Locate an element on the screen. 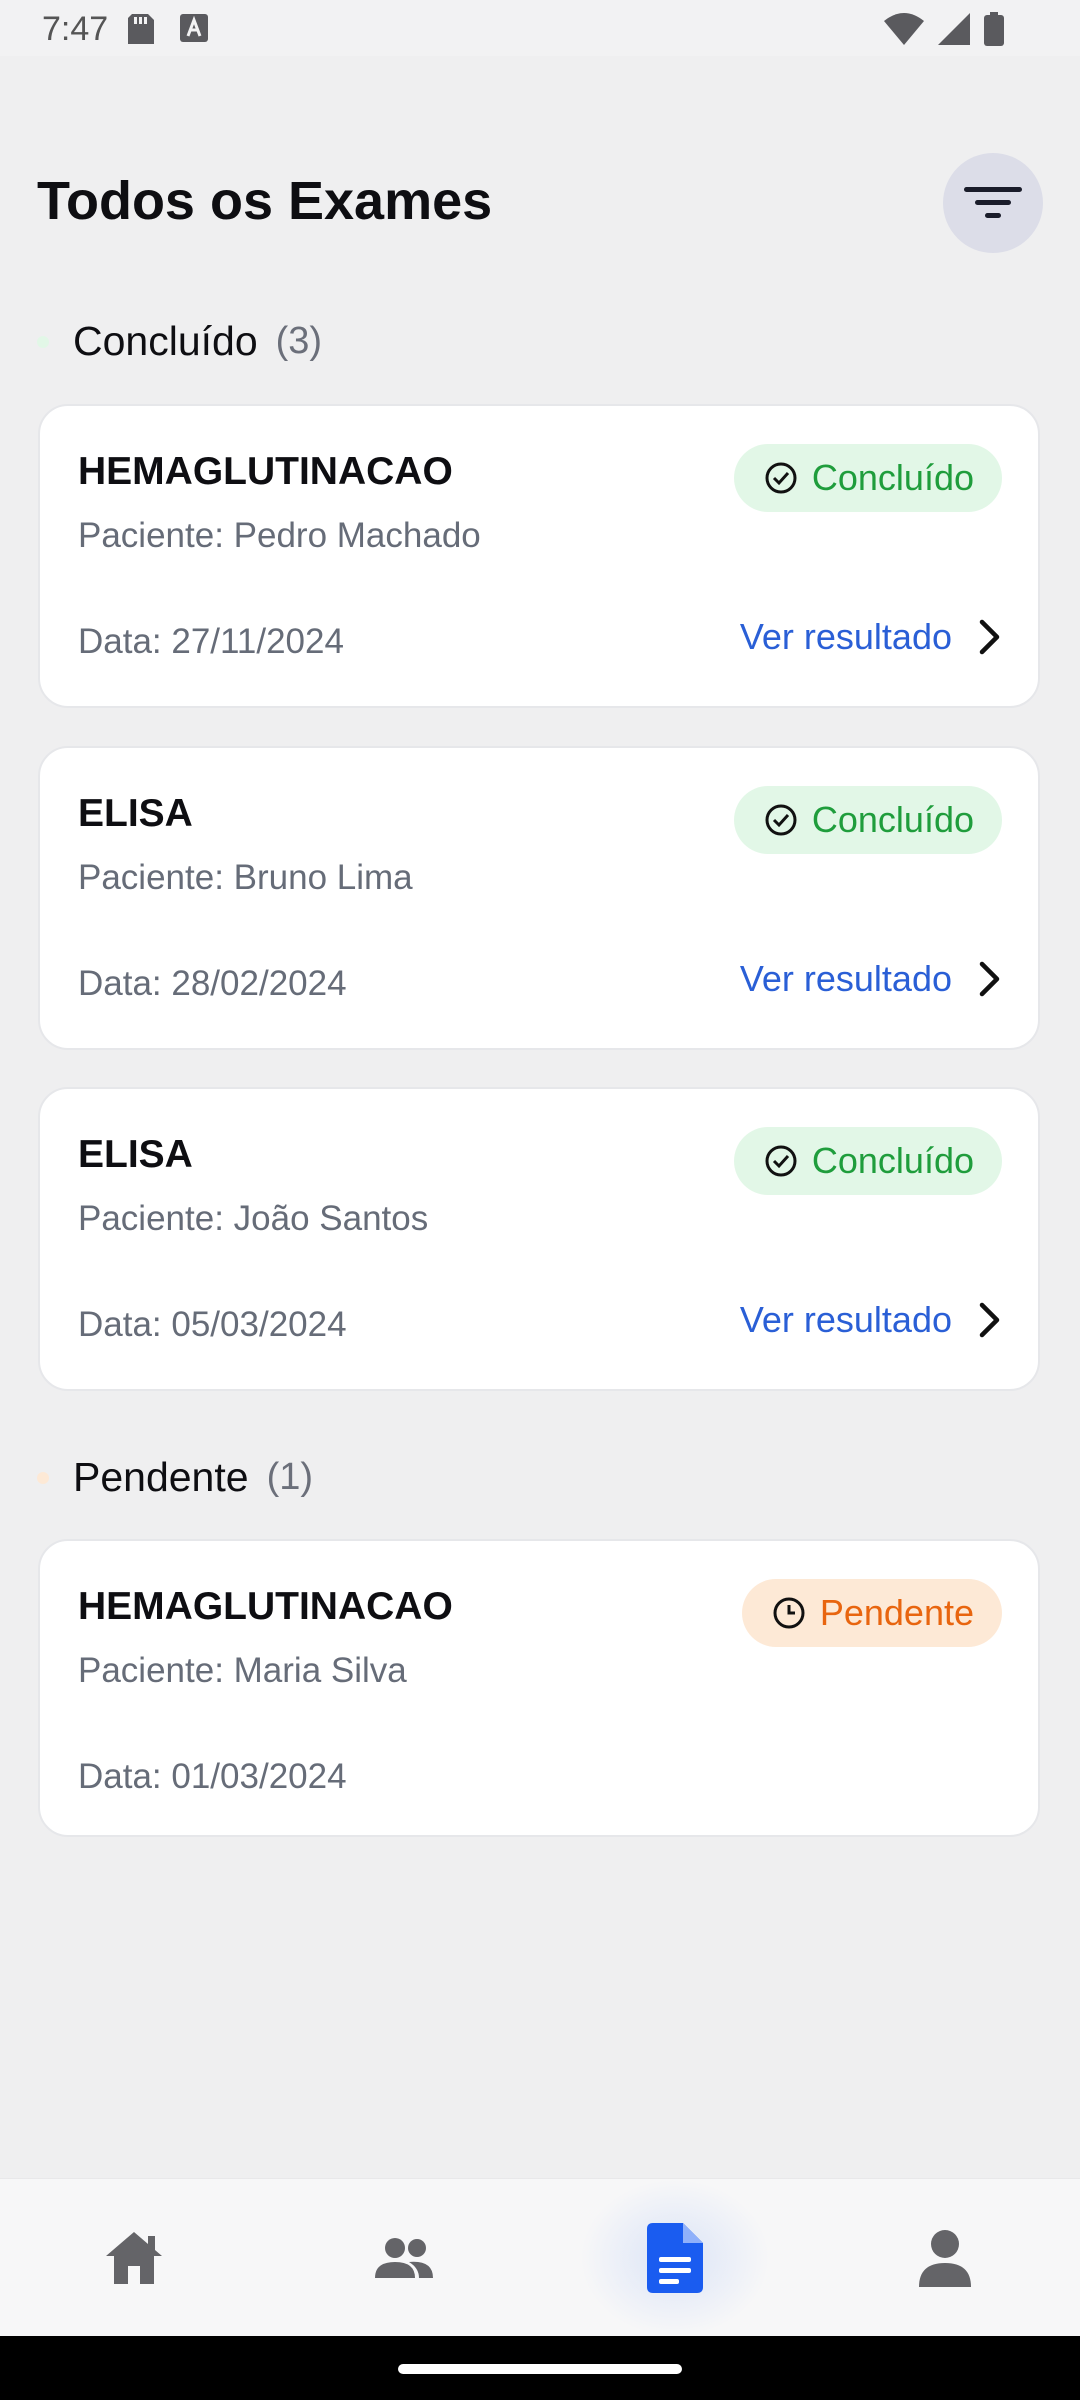 The width and height of the screenshot is (1080, 2400). filter-icon is located at coordinates (993, 202).